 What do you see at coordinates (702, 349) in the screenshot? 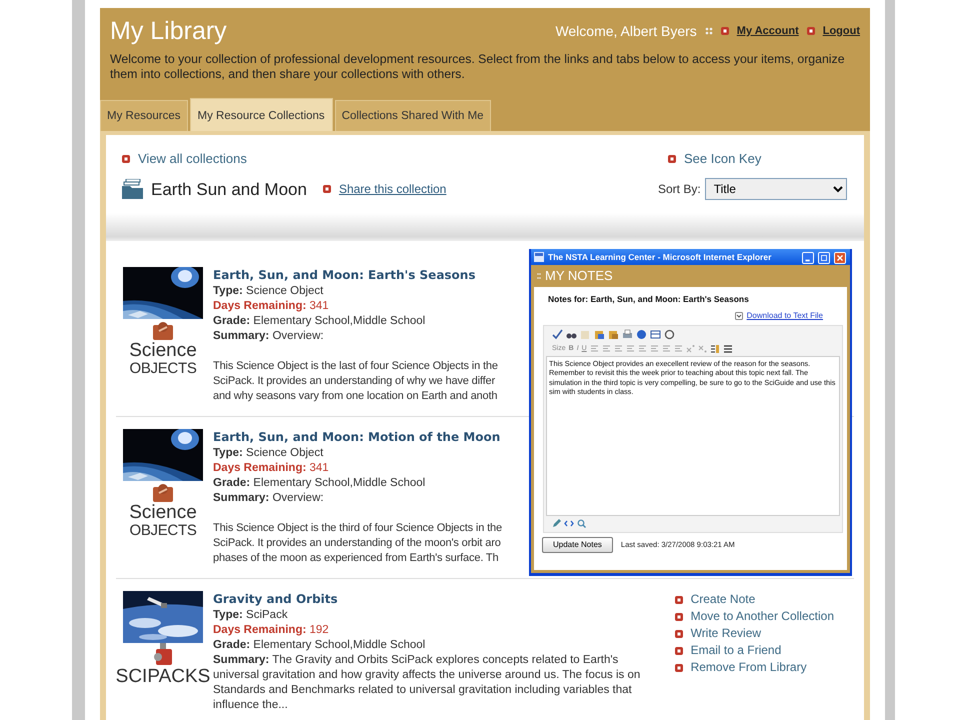
I see `subscript-icon` at bounding box center [702, 349].